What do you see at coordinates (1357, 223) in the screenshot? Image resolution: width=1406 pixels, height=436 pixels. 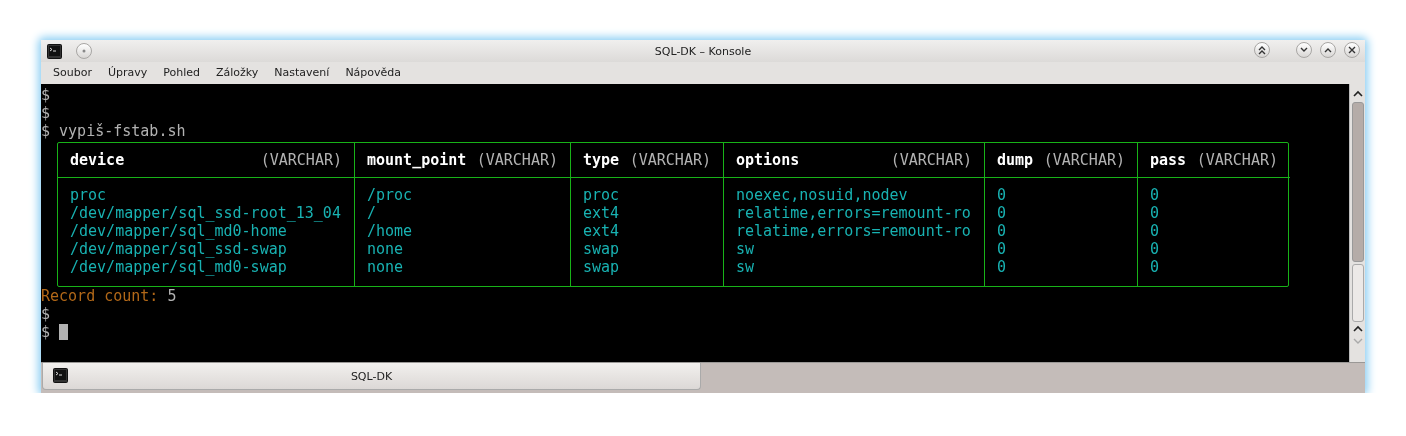 I see `scrollbar` at bounding box center [1357, 223].